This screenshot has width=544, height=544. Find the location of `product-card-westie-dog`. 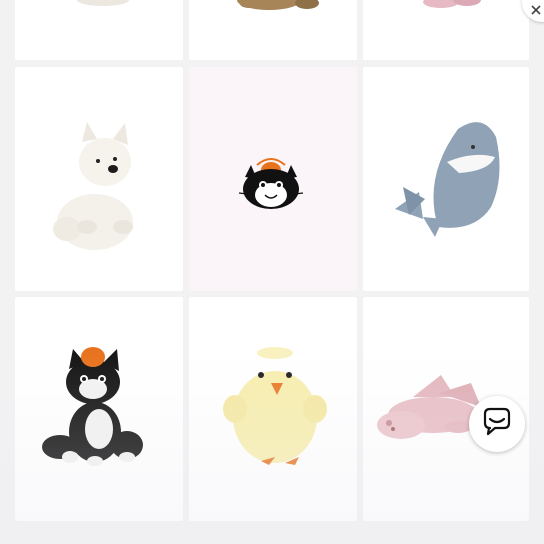

product-card-westie-dog is located at coordinates (99, 179).